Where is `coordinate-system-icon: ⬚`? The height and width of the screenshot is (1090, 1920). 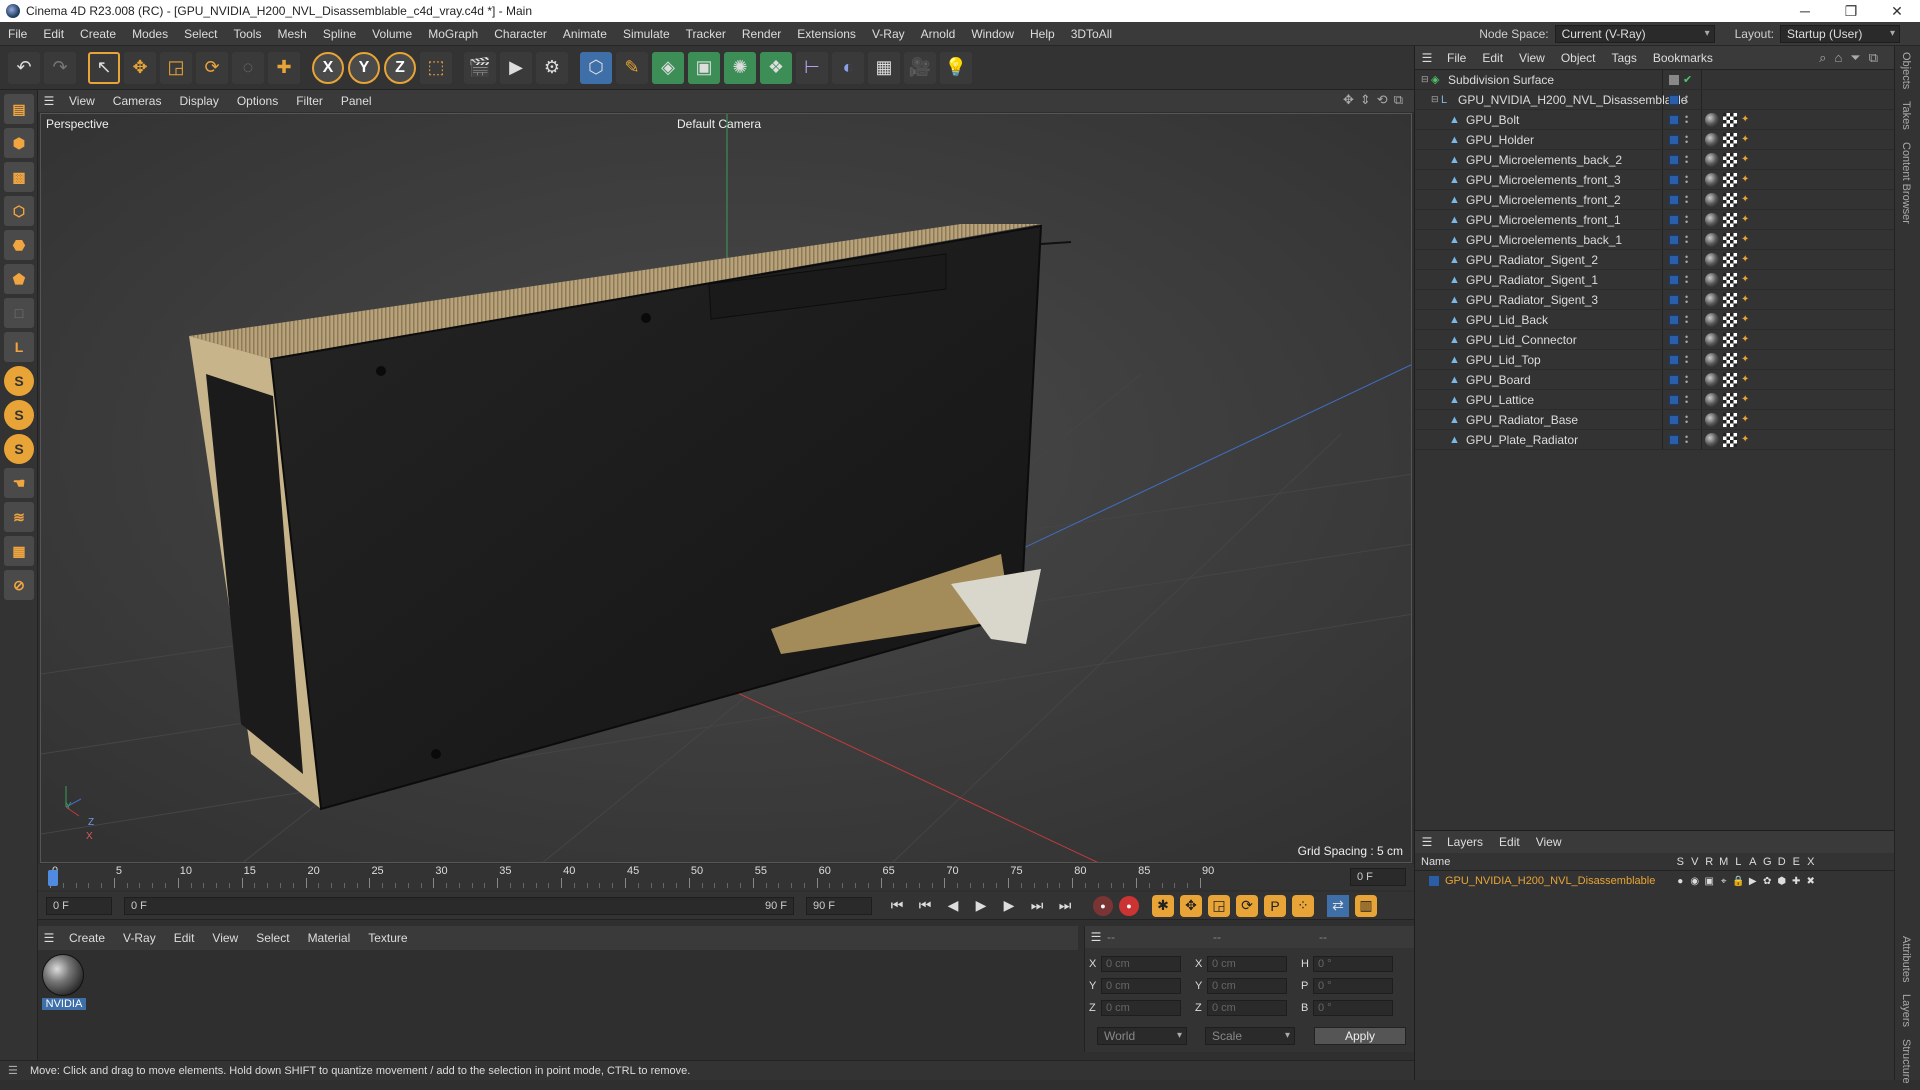
coordinate-system-icon: ⬚ is located at coordinates (436, 67).